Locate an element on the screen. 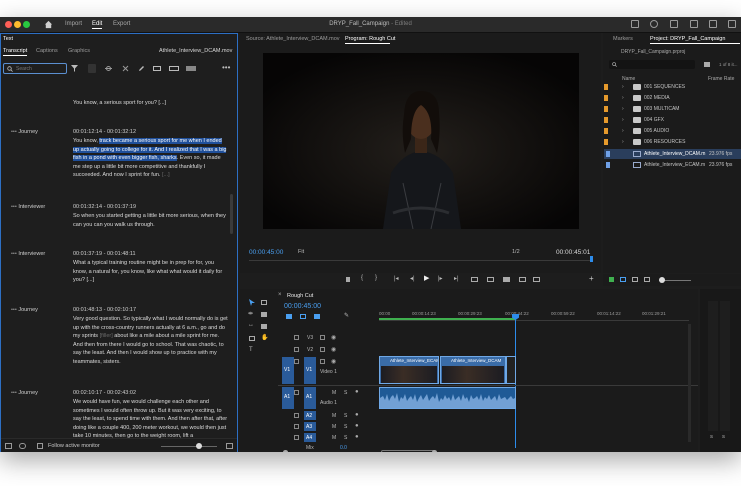  sequence-tab: Rough Cut is located at coordinates (300, 296).